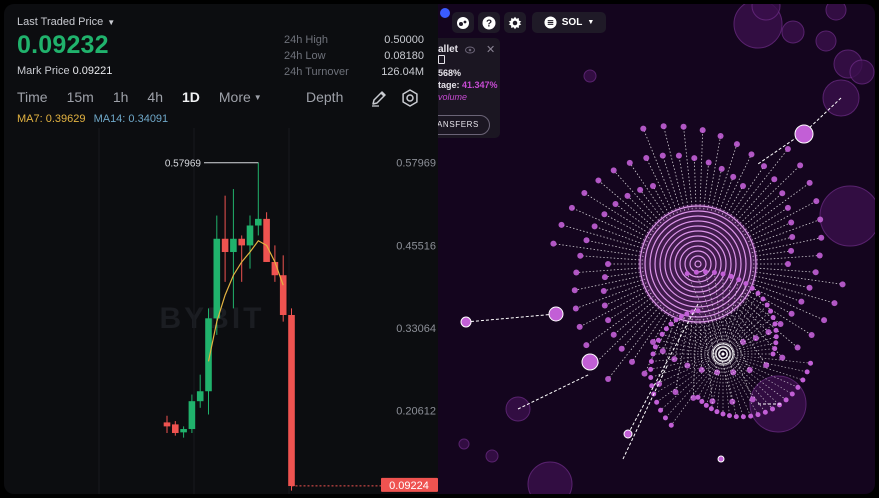 This screenshot has width=879, height=498. What do you see at coordinates (191, 97) in the screenshot?
I see `tab-1d: 1D` at bounding box center [191, 97].